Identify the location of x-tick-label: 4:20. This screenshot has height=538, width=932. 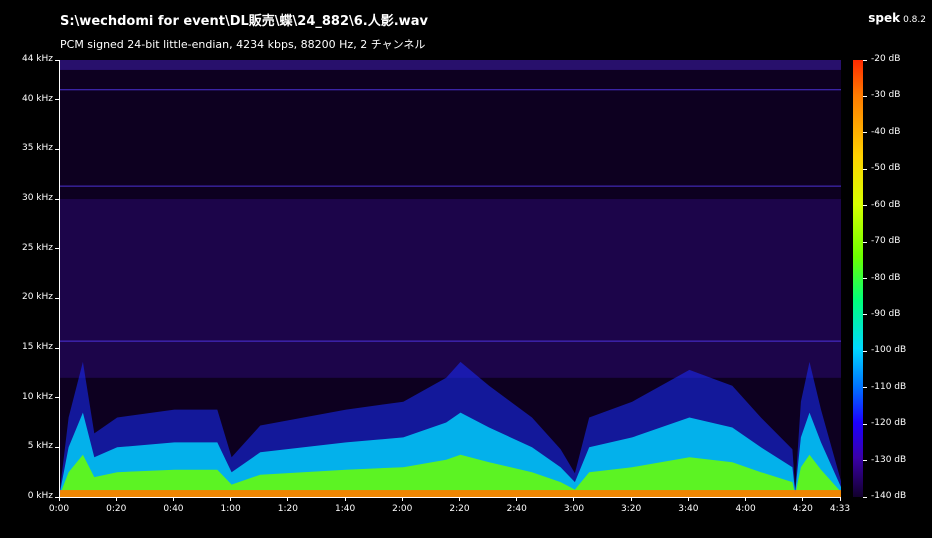
(802, 509).